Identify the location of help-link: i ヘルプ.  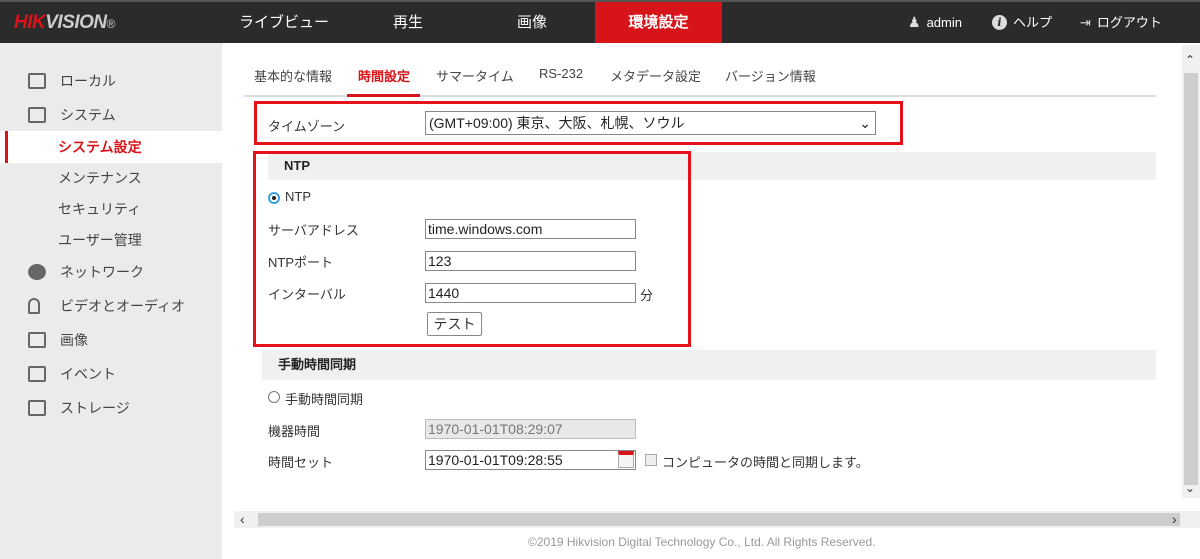
(1022, 22).